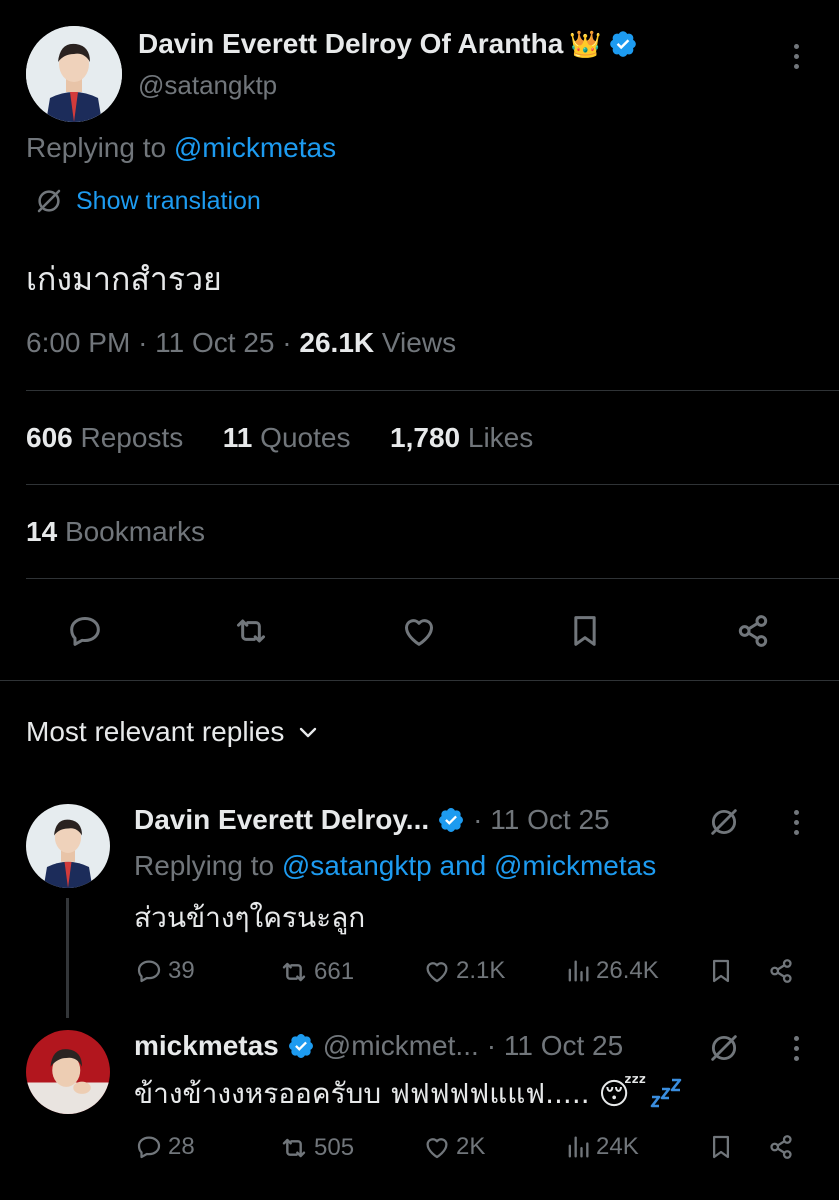 The image size is (839, 1200). I want to click on quotes-count: 11, so click(237, 437).